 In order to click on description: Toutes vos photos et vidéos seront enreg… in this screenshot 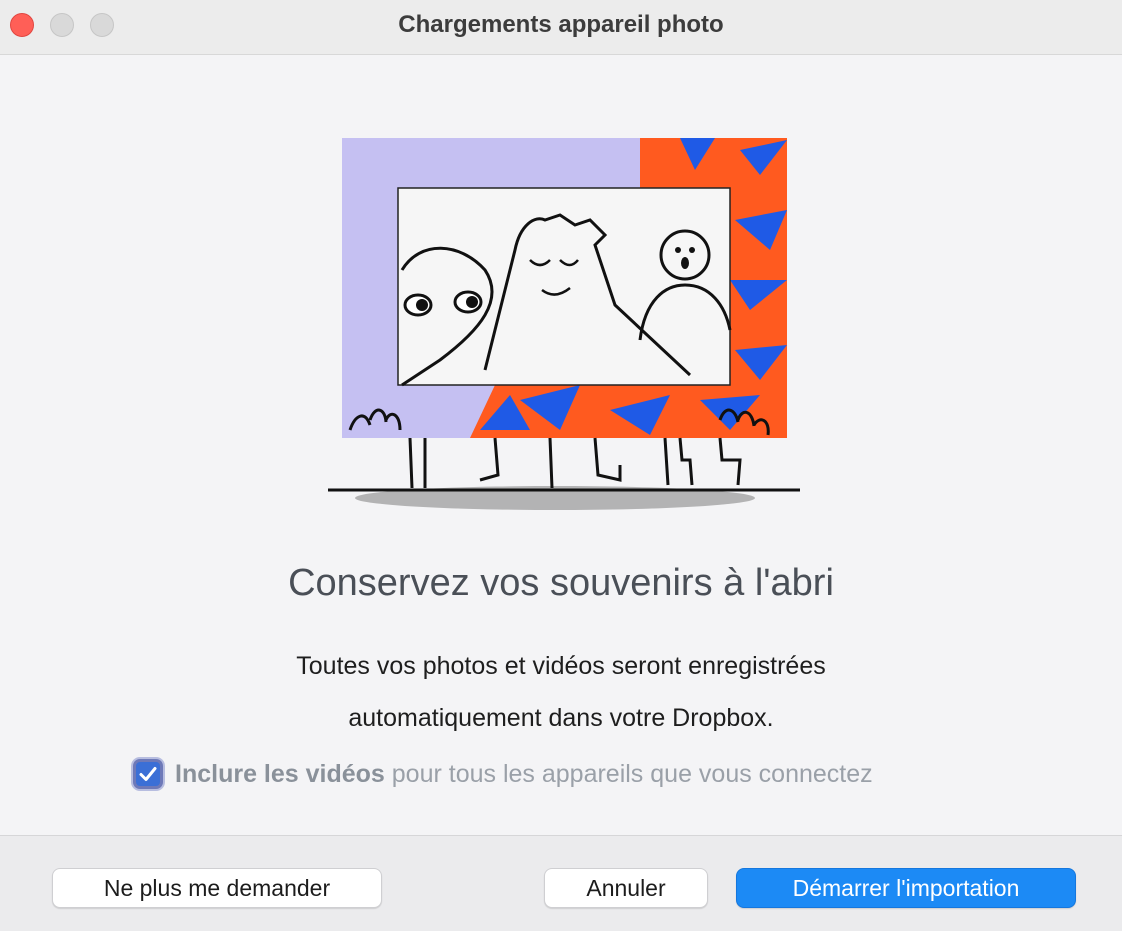, I will do `click(561, 692)`.